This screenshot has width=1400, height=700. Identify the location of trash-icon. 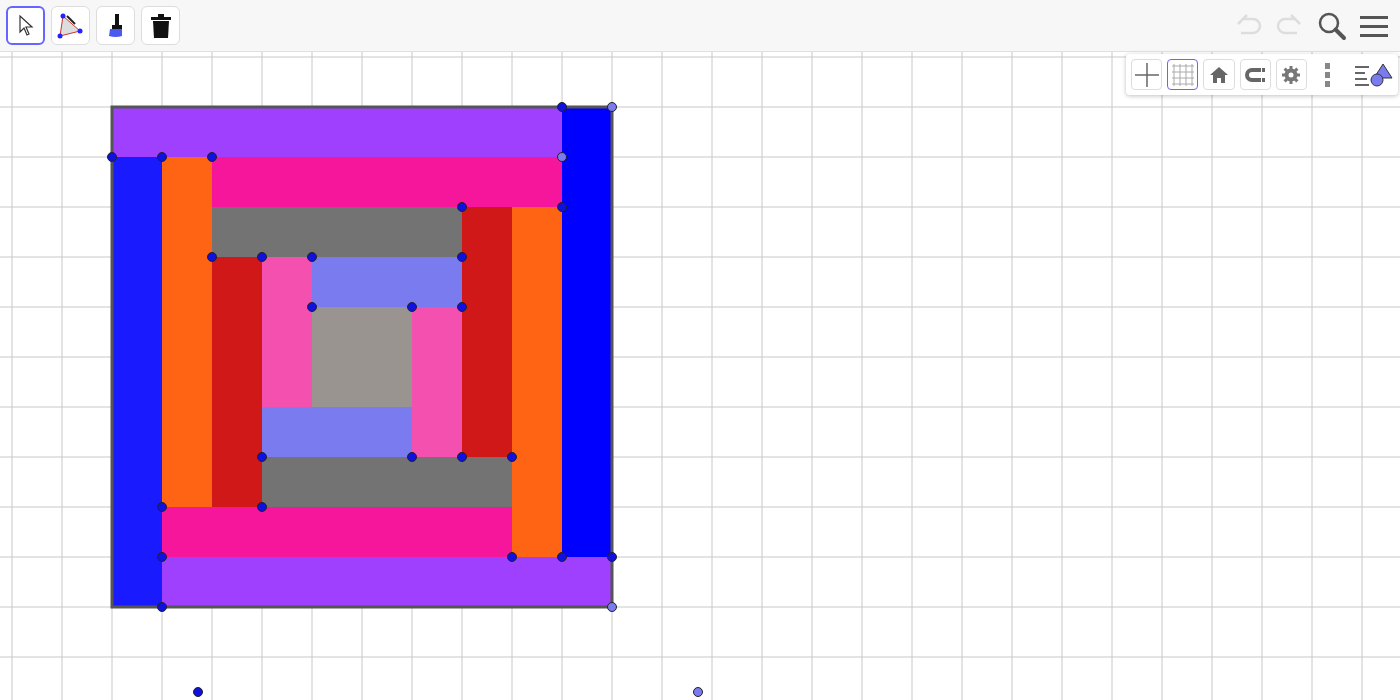
(160, 25).